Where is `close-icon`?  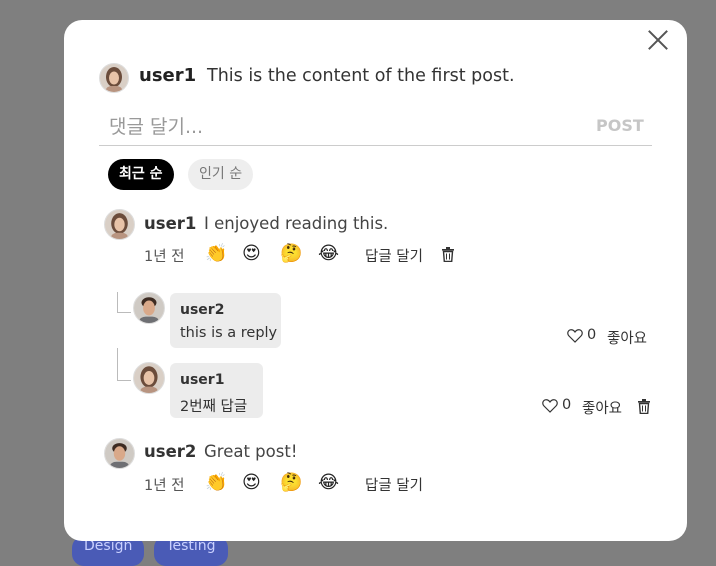 close-icon is located at coordinates (658, 40).